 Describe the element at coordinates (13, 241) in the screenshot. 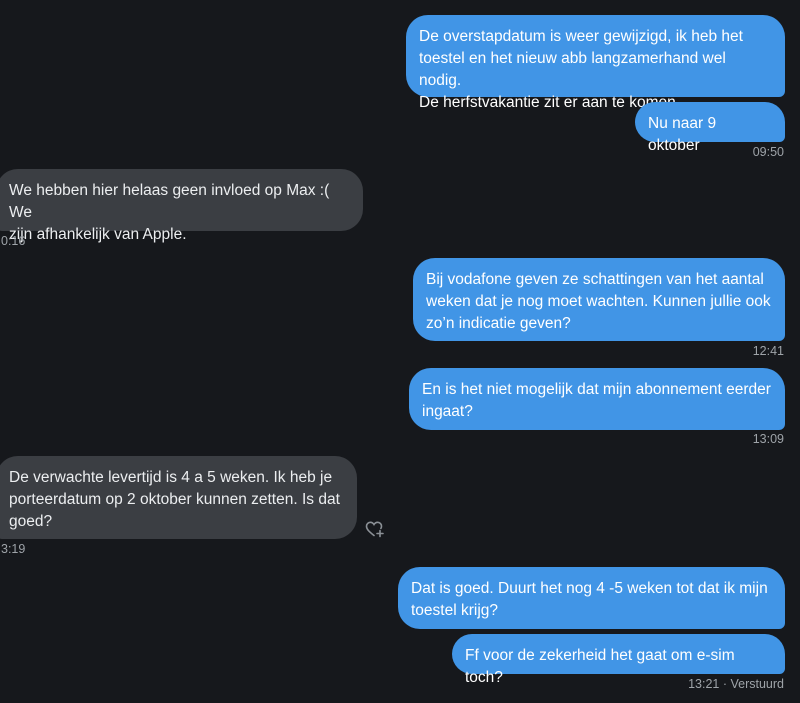

I see `message-timestamp: 0:16` at that location.